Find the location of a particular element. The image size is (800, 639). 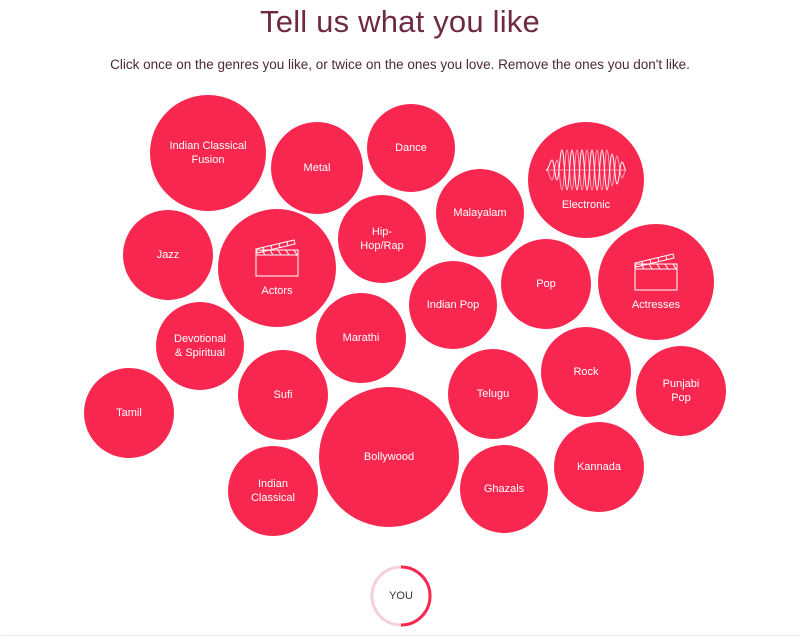

genre-label: Devotional & Spiritual is located at coordinates (200, 346).